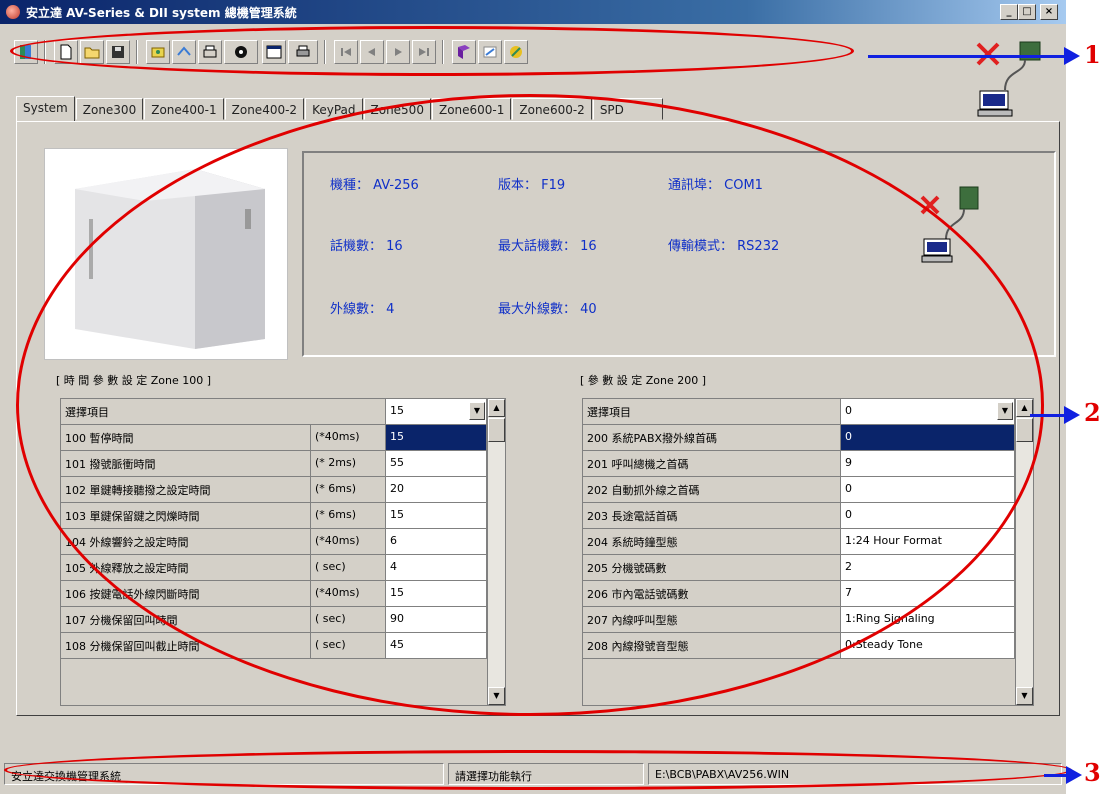 The height and width of the screenshot is (794, 1107). I want to click on tab-zone400-2: Zone400-2, so click(264, 109).